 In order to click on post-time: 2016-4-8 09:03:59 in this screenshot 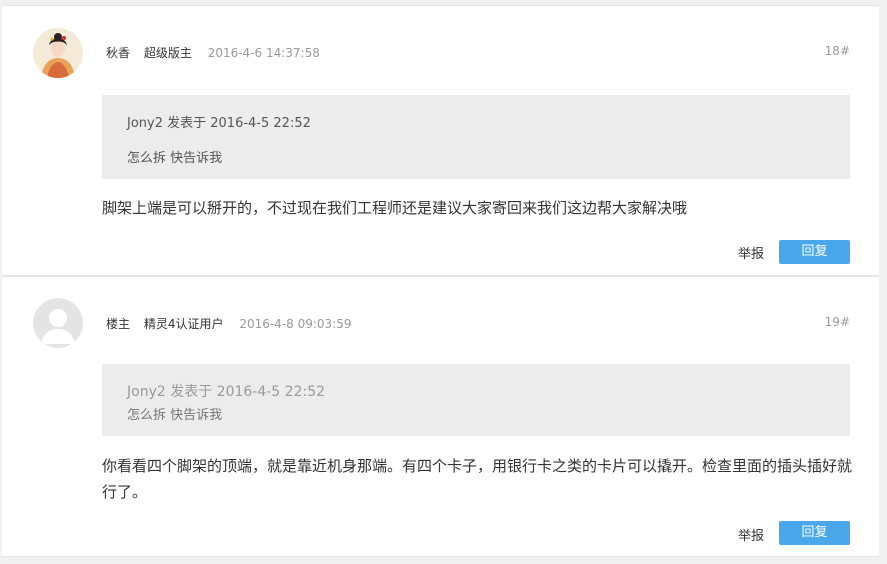, I will do `click(295, 324)`.